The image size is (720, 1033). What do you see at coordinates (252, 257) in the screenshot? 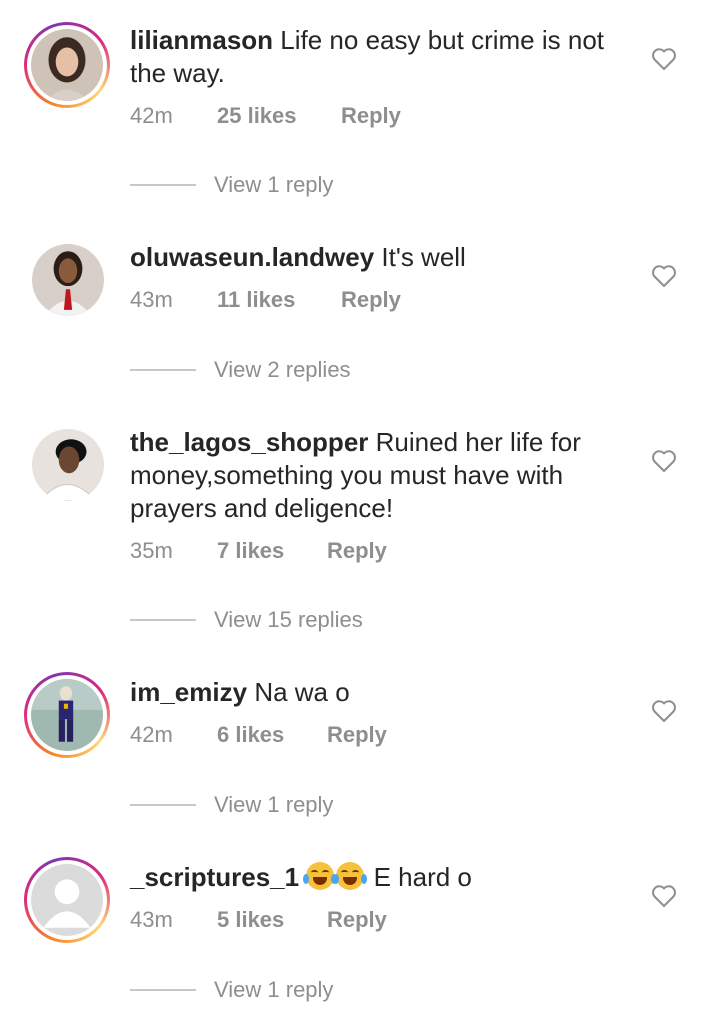
I see `comment-username: oluwaseun.landwey` at bounding box center [252, 257].